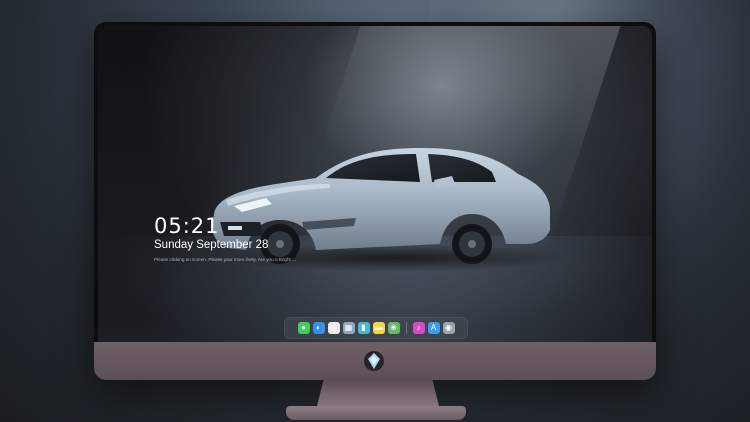  Describe the element at coordinates (303, 328) in the screenshot. I see `messages-icon: ●` at that location.